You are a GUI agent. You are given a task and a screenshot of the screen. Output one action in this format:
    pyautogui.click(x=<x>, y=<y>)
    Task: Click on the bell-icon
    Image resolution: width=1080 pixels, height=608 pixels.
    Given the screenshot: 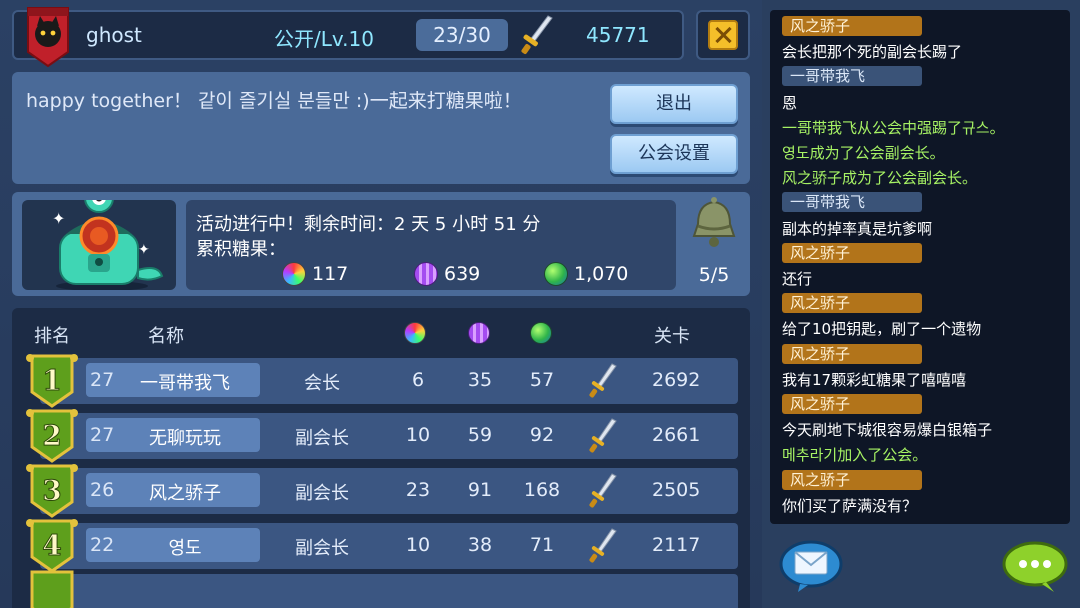 What is the action you would take?
    pyautogui.click(x=714, y=224)
    